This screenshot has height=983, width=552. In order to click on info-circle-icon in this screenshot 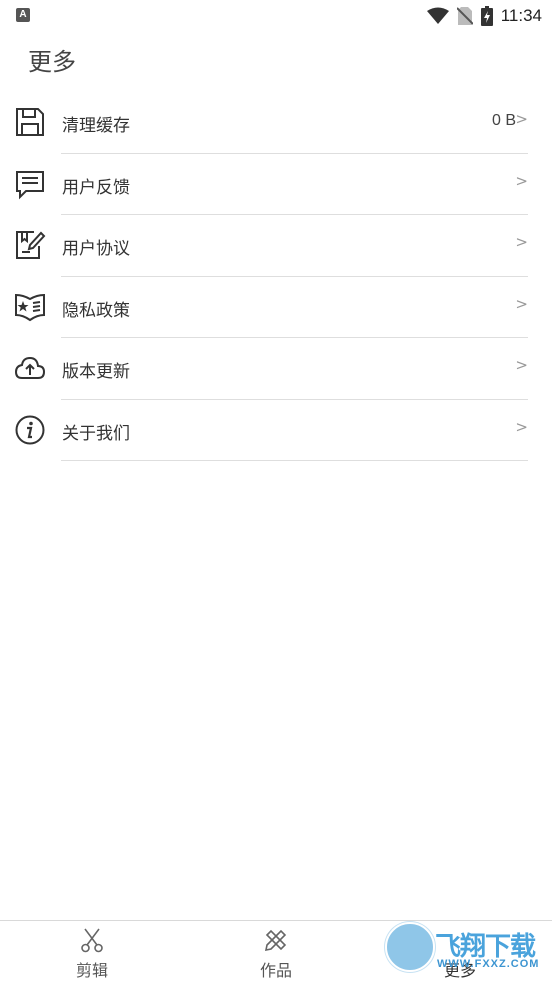, I will do `click(30, 429)`.